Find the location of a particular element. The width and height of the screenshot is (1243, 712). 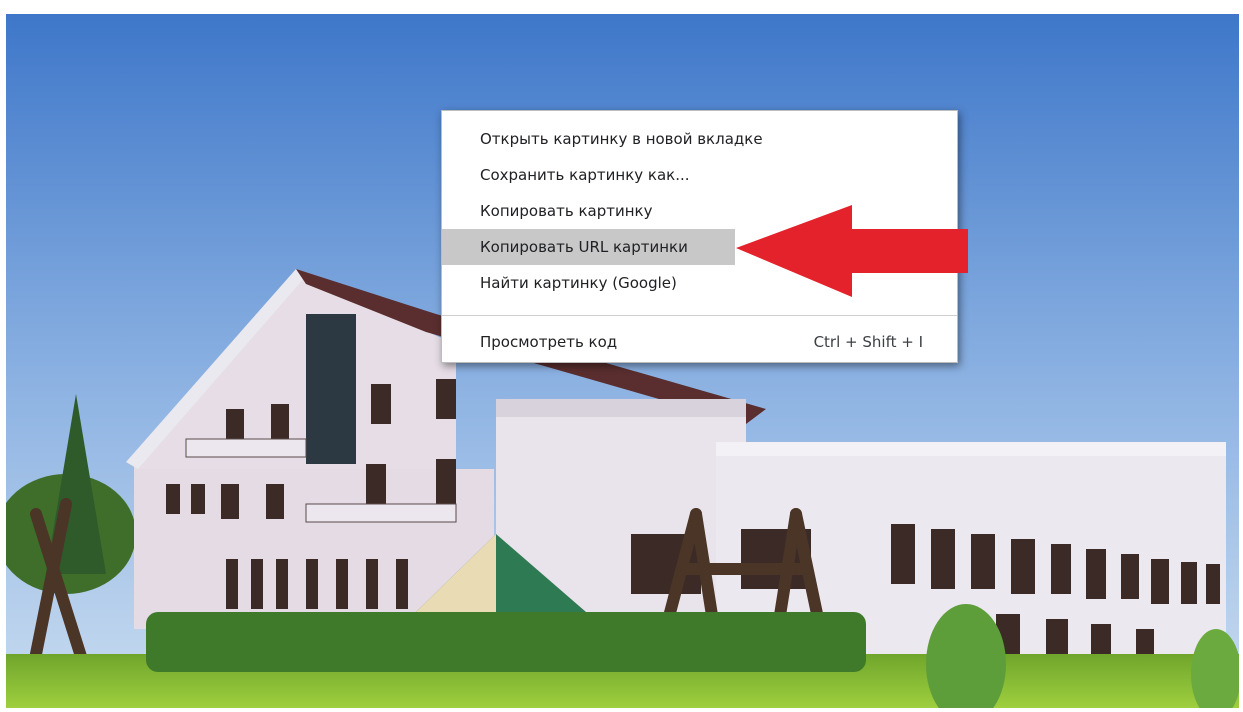

menu-item-label: Копировать URL картинки is located at coordinates (584, 247).